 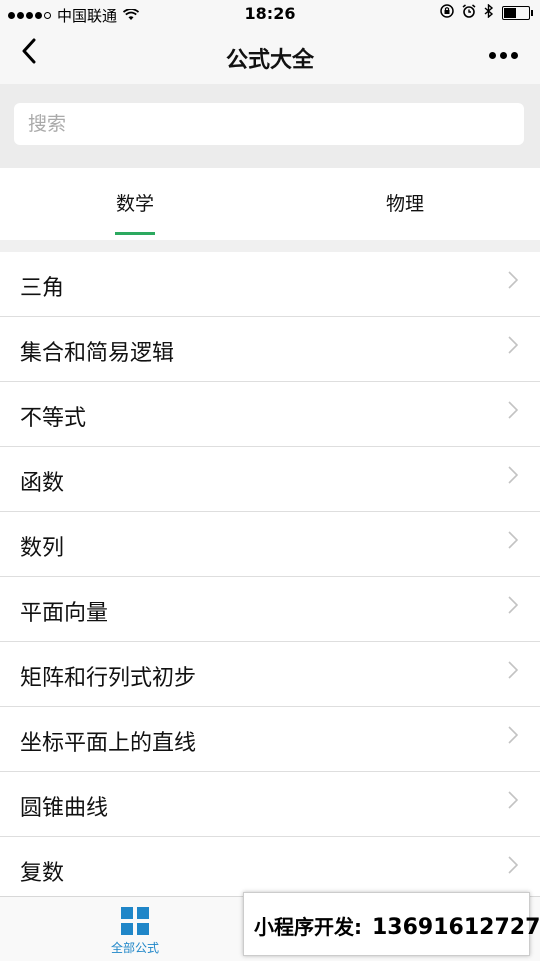 I want to click on battery-icon, so click(x=517, y=13).